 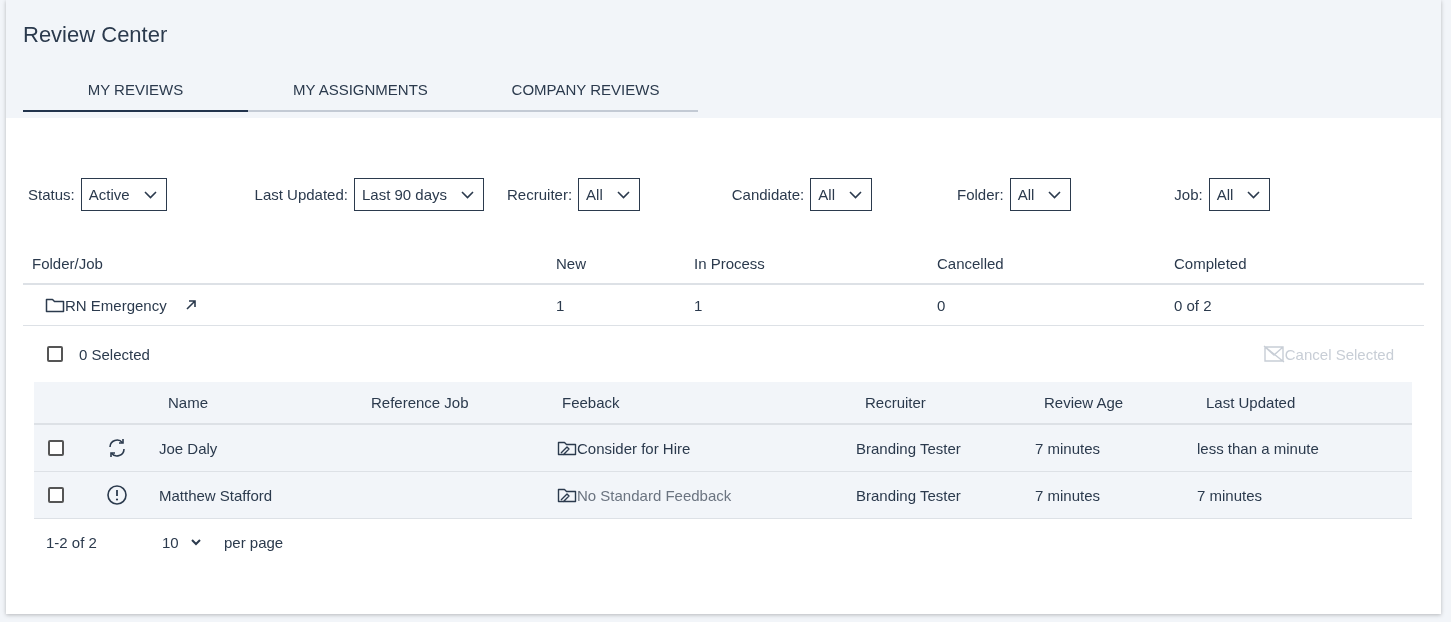 What do you see at coordinates (189, 448) in the screenshot?
I see `candidate-name: Joe Daly` at bounding box center [189, 448].